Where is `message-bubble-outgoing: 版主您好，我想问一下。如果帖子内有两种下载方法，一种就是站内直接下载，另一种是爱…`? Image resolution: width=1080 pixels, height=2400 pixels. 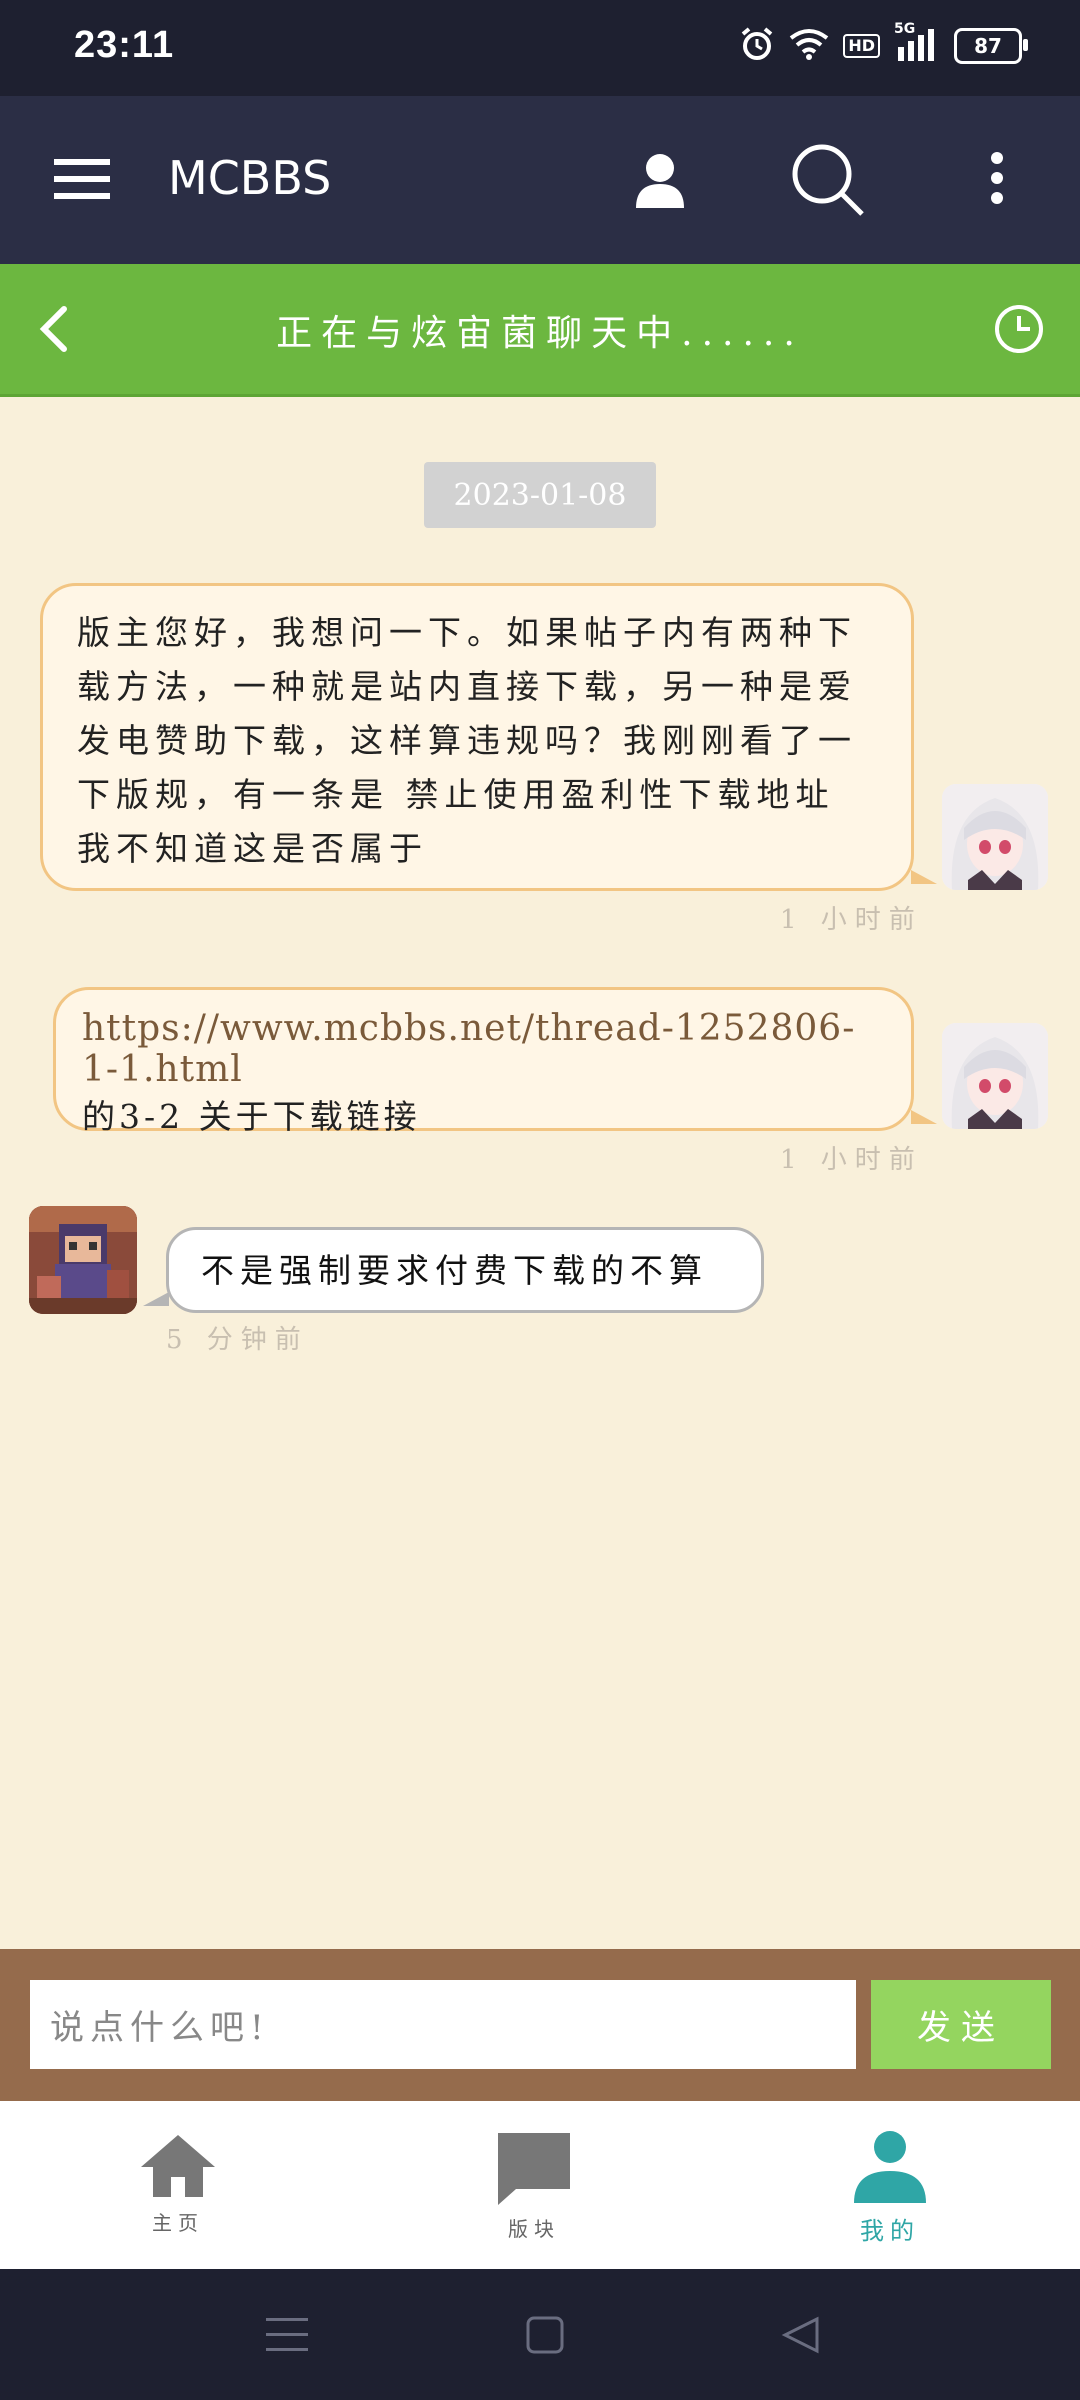
message-bubble-outgoing: 版主您好，我想问一下。如果帖子内有两种下载方法，一种就是站内直接下载，另一种是爱… is located at coordinates (488, 737).